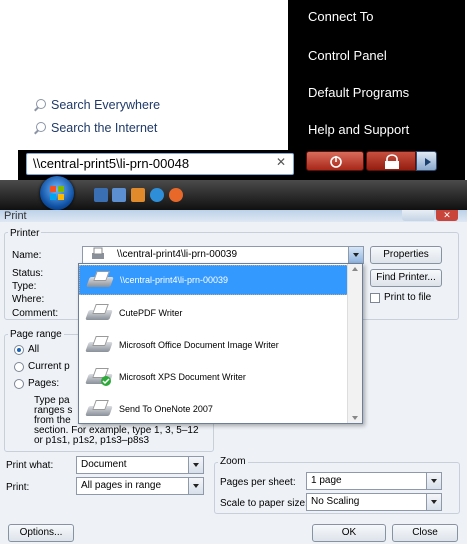 The height and width of the screenshot is (544, 467). Describe the element at coordinates (35, 313) in the screenshot. I see `comment-label: Comment:` at that location.